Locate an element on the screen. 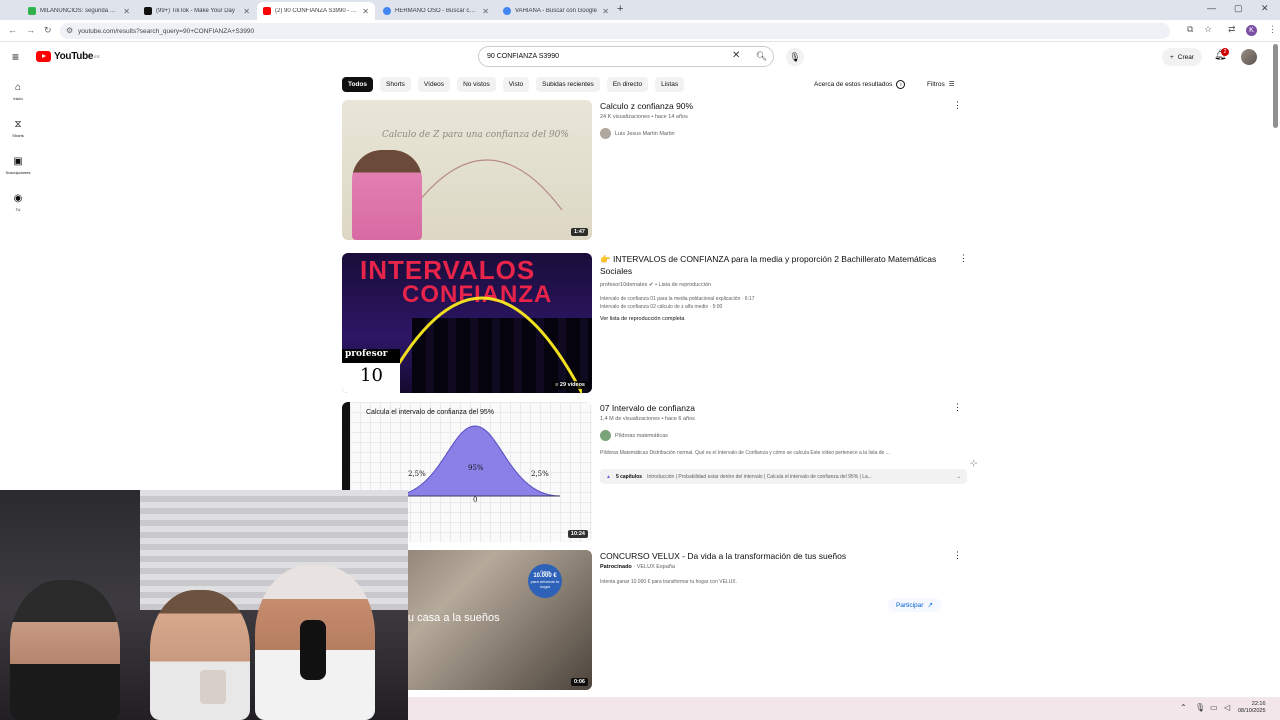 The image size is (1280, 720). account-avatar is located at coordinates (1249, 57).